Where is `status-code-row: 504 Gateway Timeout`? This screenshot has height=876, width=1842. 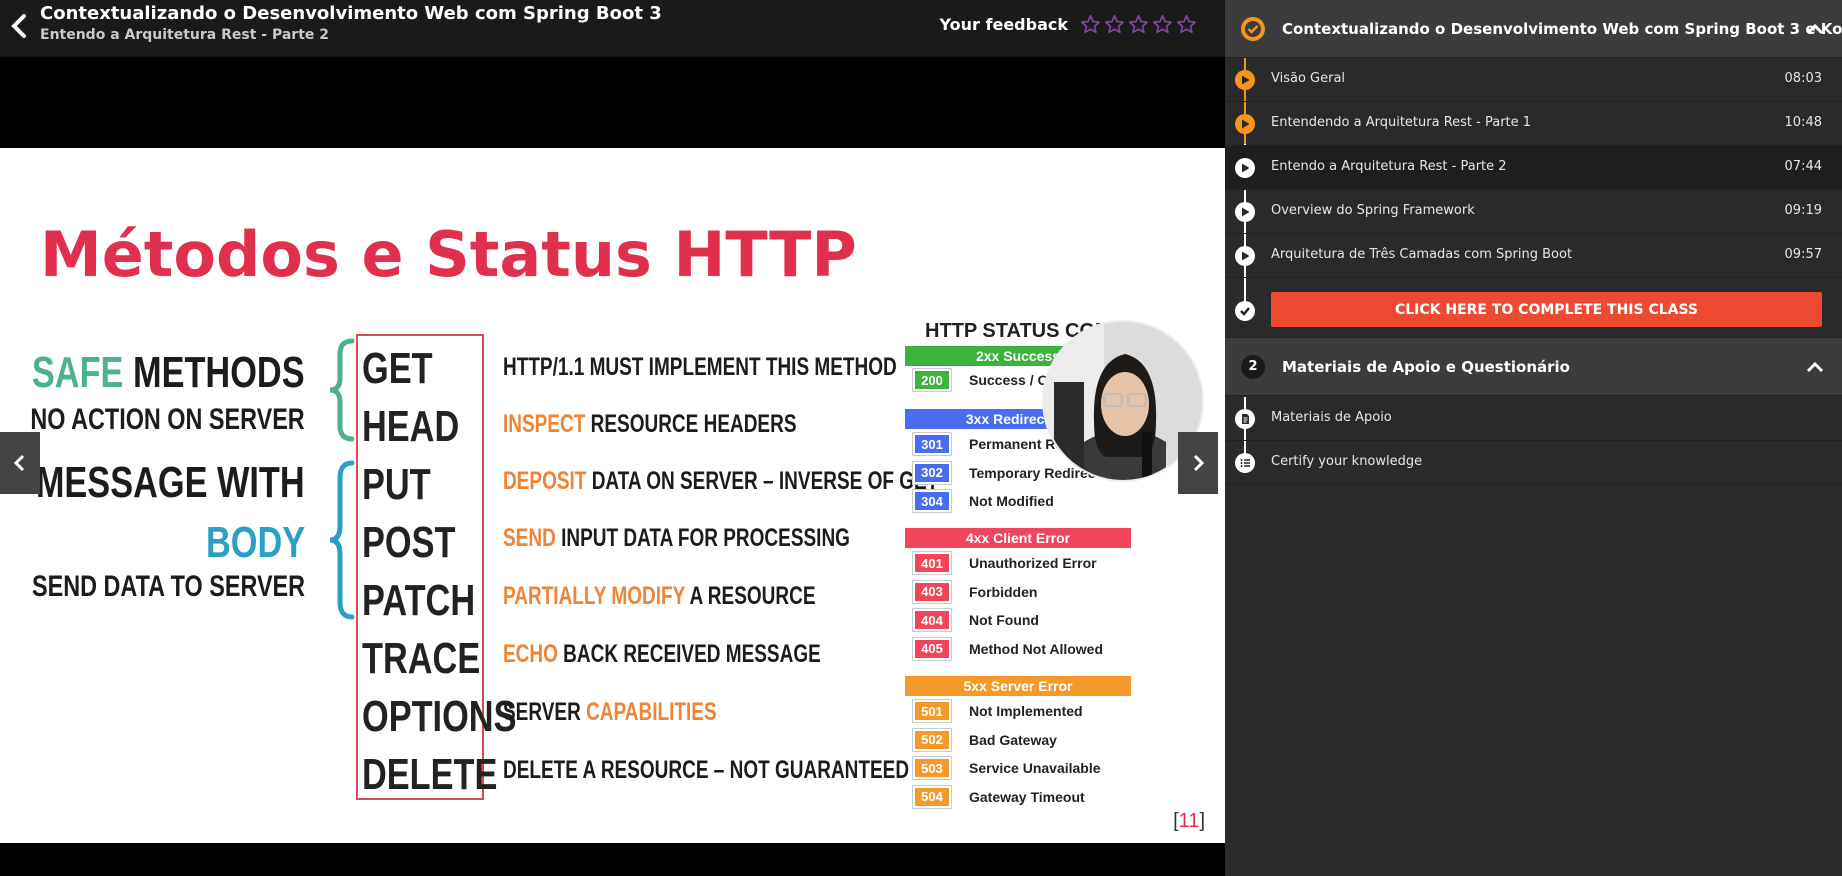 status-code-row: 504 Gateway Timeout is located at coordinates (998, 796).